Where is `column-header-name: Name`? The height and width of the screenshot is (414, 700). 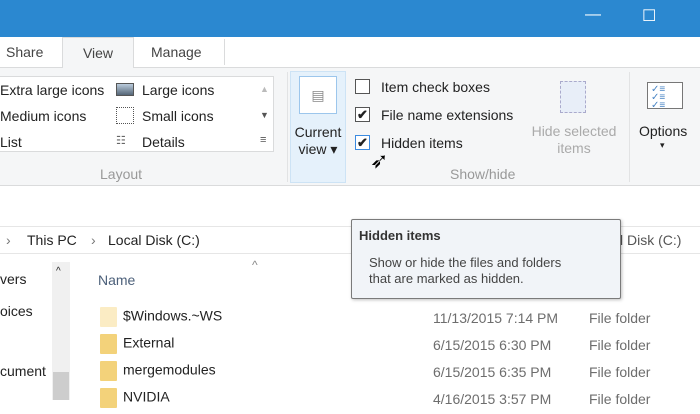 column-header-name: Name is located at coordinates (116, 280).